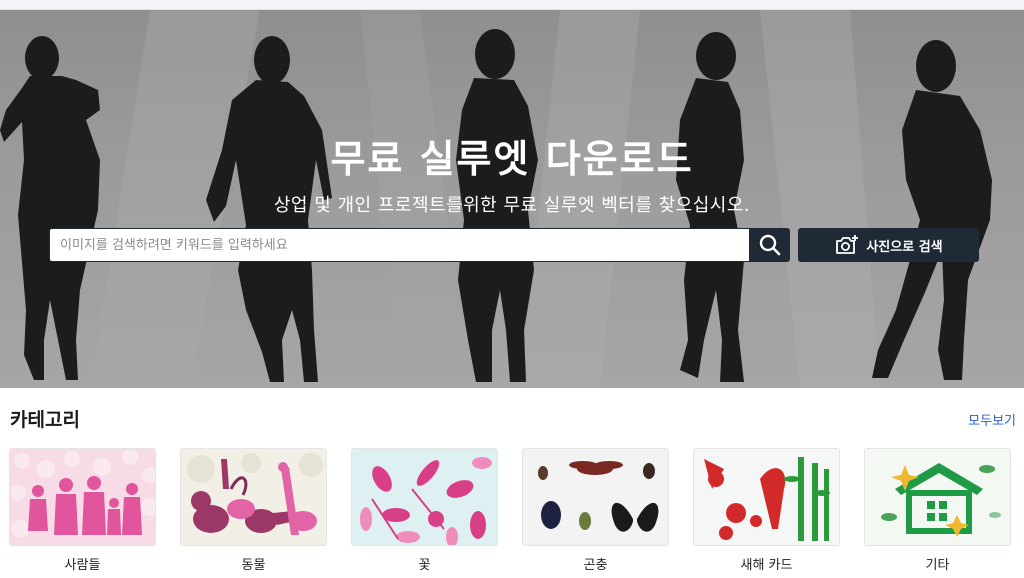  What do you see at coordinates (766, 565) in the screenshot?
I see `category-label: 새해 카드` at bounding box center [766, 565].